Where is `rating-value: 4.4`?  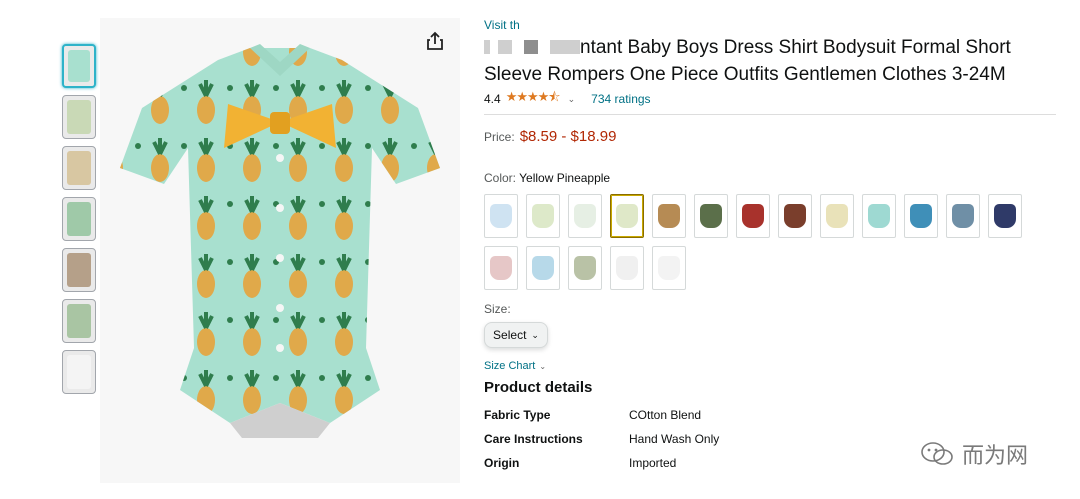
rating-value: 4.4 is located at coordinates (492, 99).